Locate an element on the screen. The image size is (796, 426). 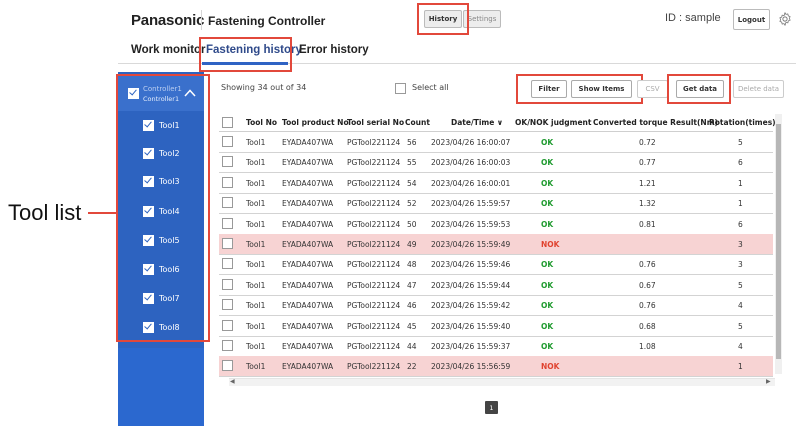
tool-list-annotation: Tool list is located at coordinates (45, 212).